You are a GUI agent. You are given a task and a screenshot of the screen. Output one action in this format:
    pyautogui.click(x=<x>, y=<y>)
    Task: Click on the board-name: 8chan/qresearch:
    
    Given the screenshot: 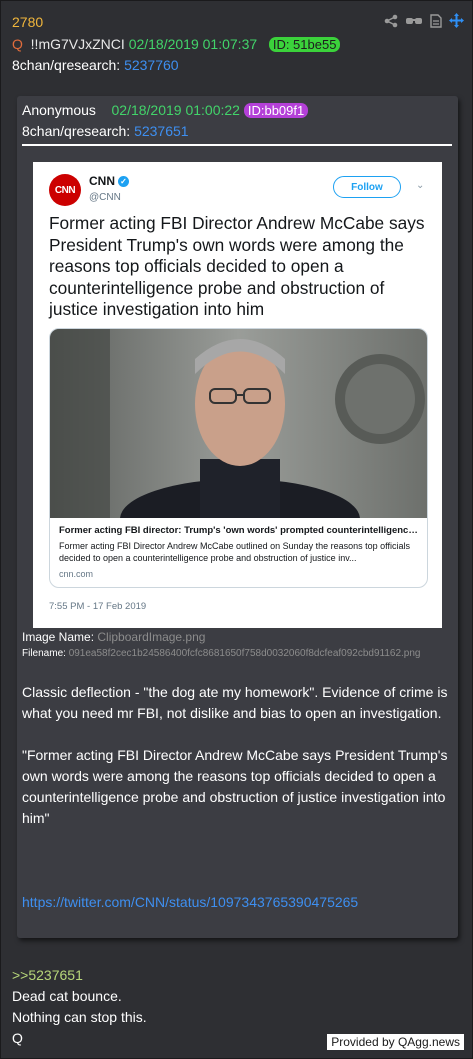 What is the action you would take?
    pyautogui.click(x=66, y=65)
    